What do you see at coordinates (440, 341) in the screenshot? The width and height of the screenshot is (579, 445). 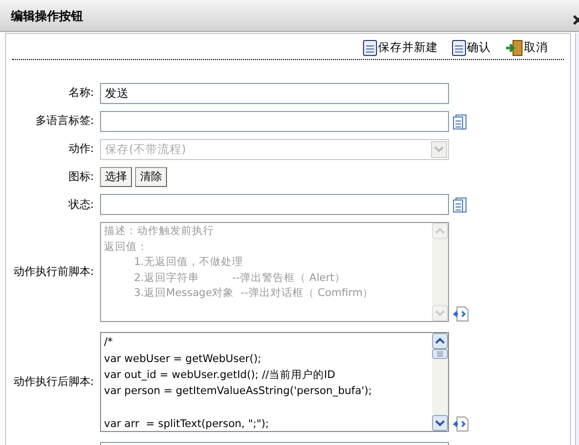 I see `scroll-up-icon` at bounding box center [440, 341].